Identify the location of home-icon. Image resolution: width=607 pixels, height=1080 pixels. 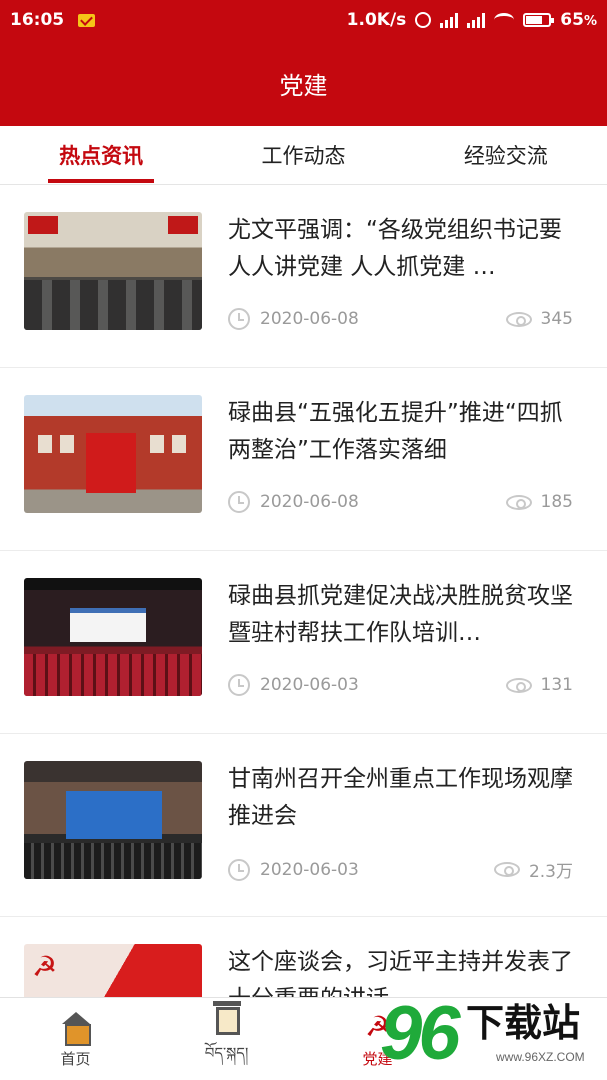
(76, 1028).